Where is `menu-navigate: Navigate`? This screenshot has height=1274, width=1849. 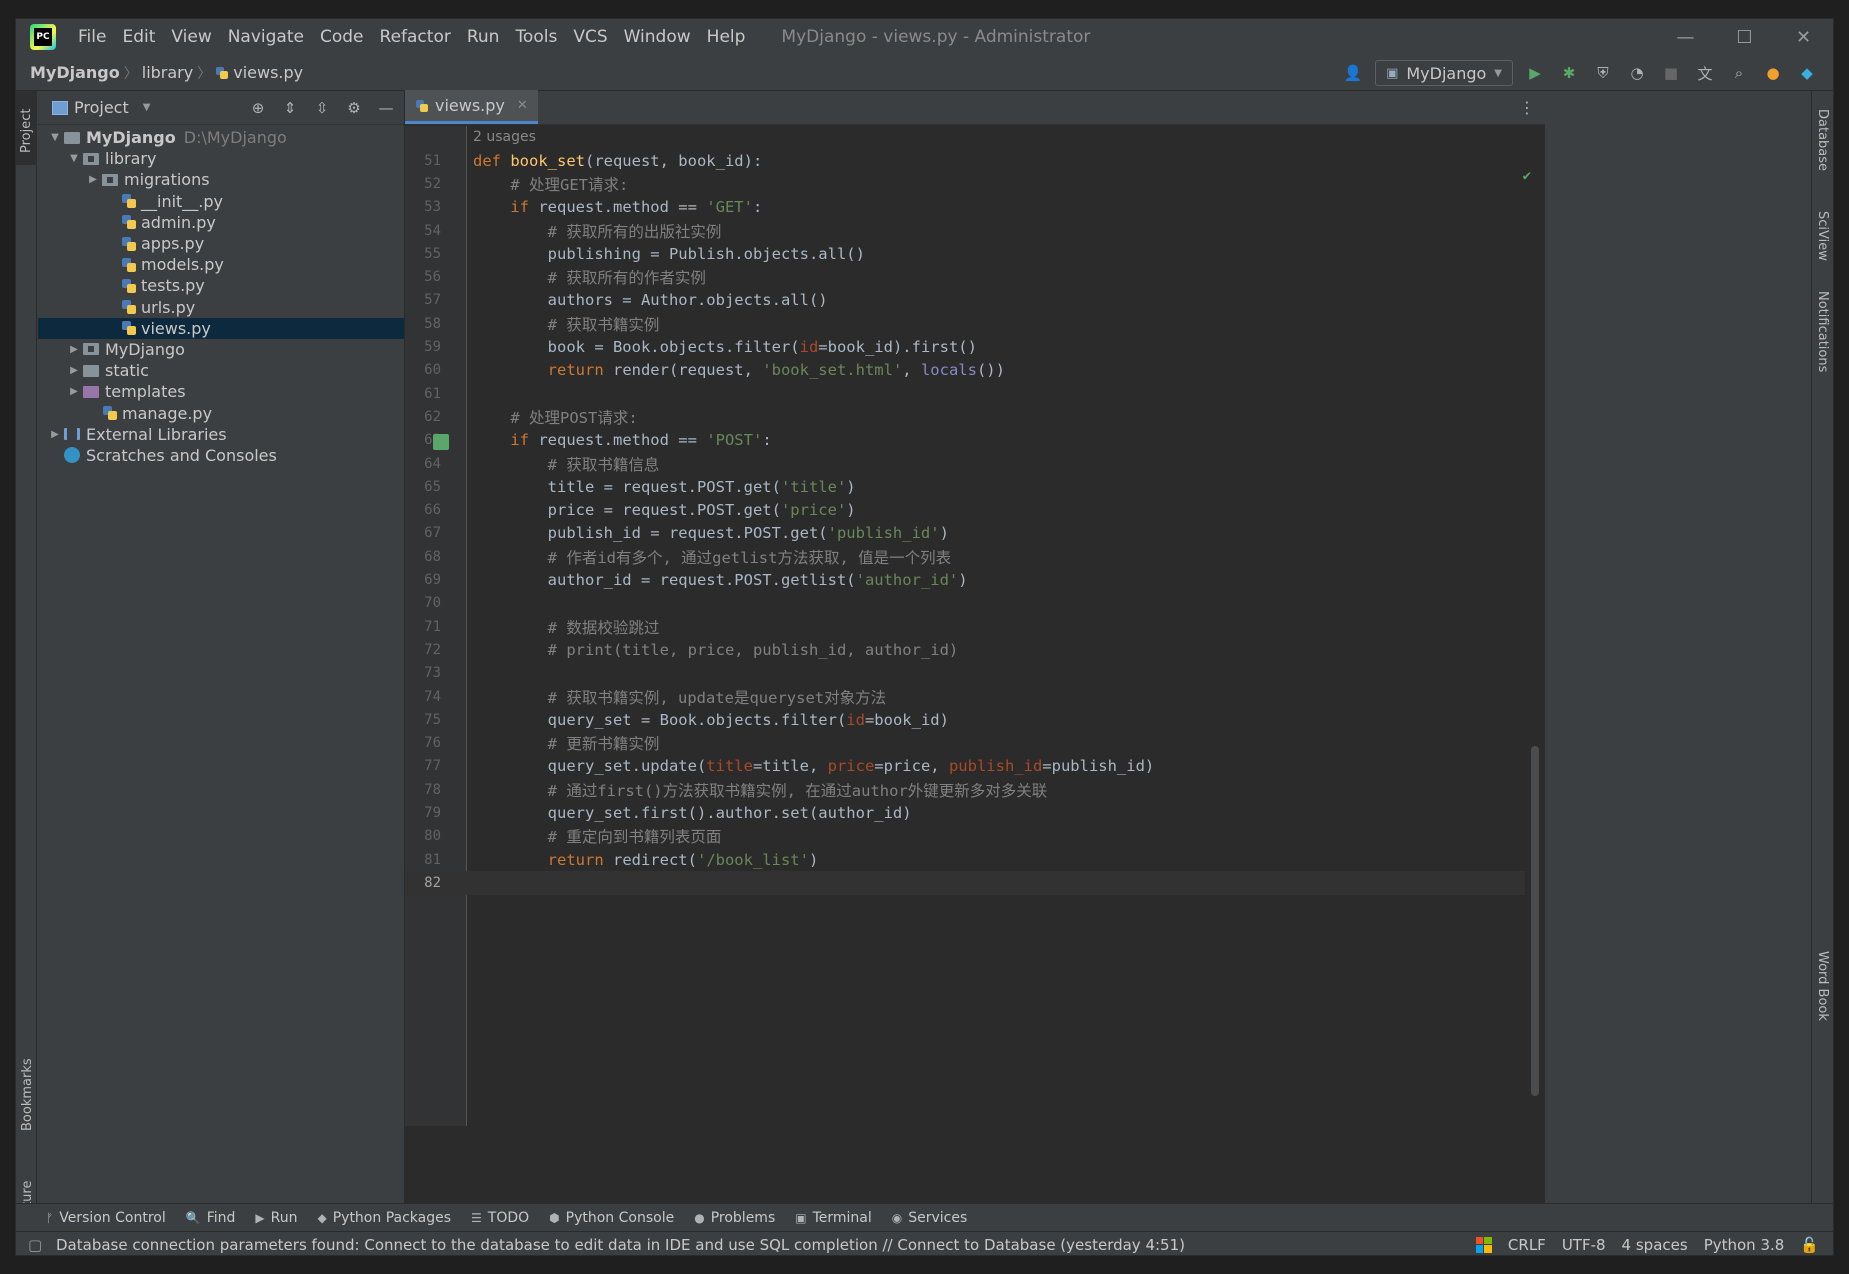
menu-navigate: Navigate is located at coordinates (266, 37).